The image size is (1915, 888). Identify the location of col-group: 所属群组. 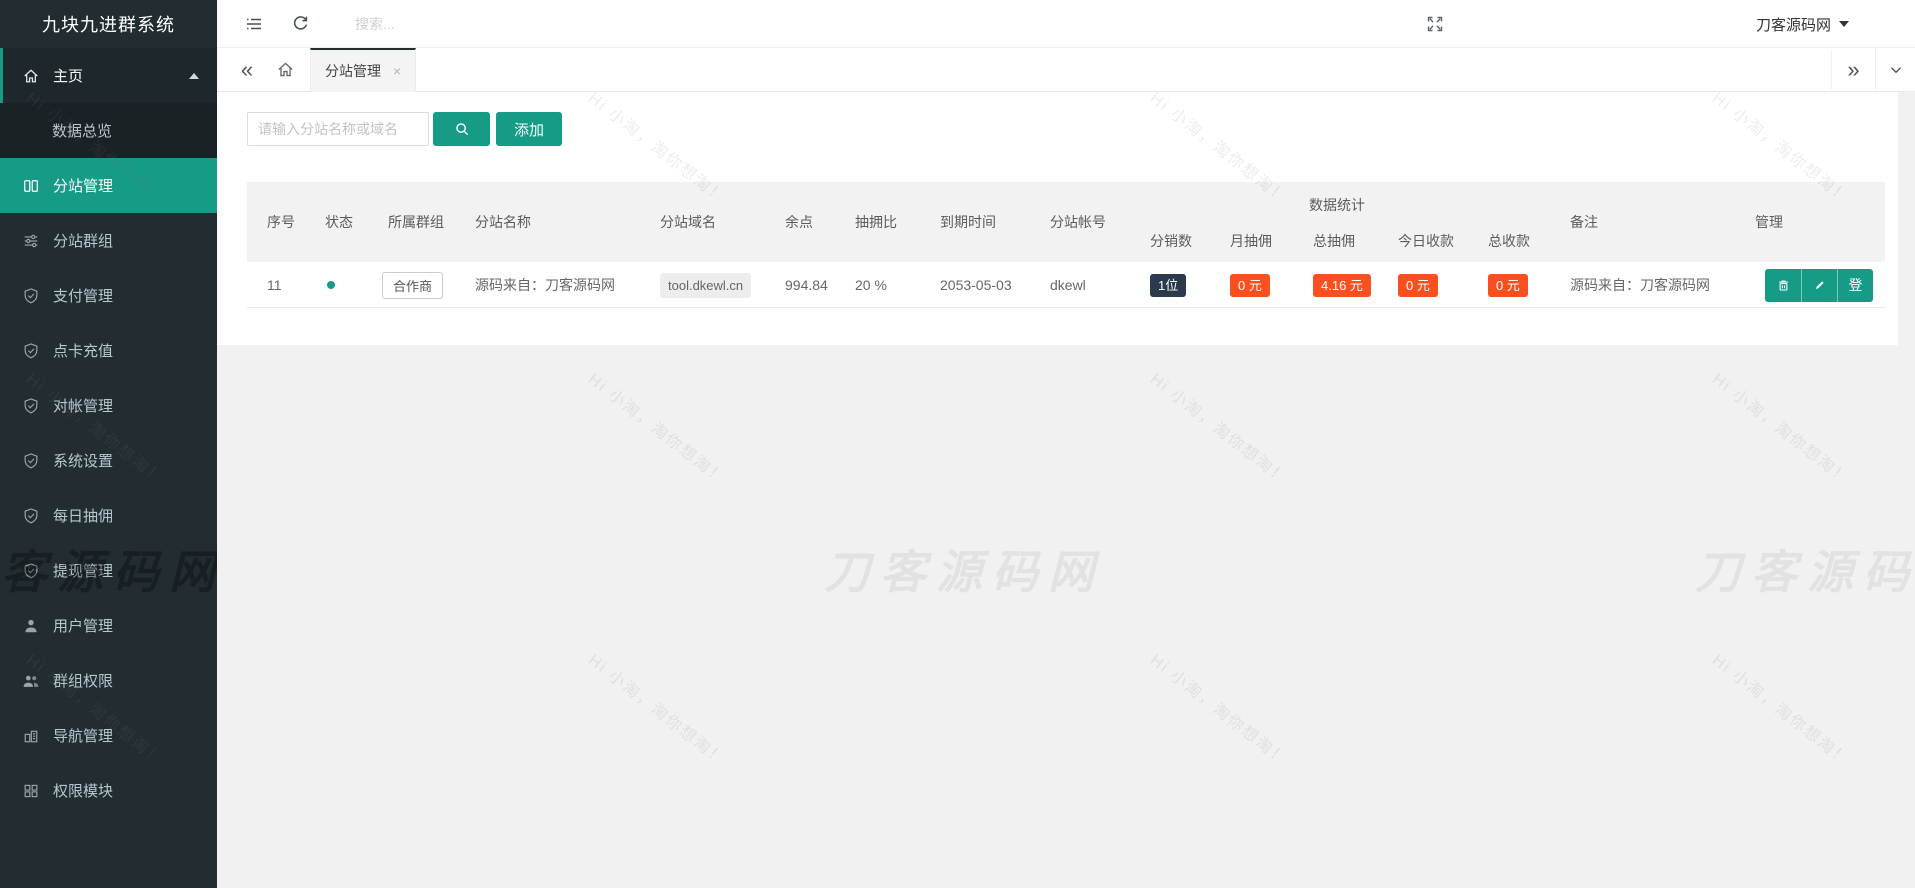
(416, 222).